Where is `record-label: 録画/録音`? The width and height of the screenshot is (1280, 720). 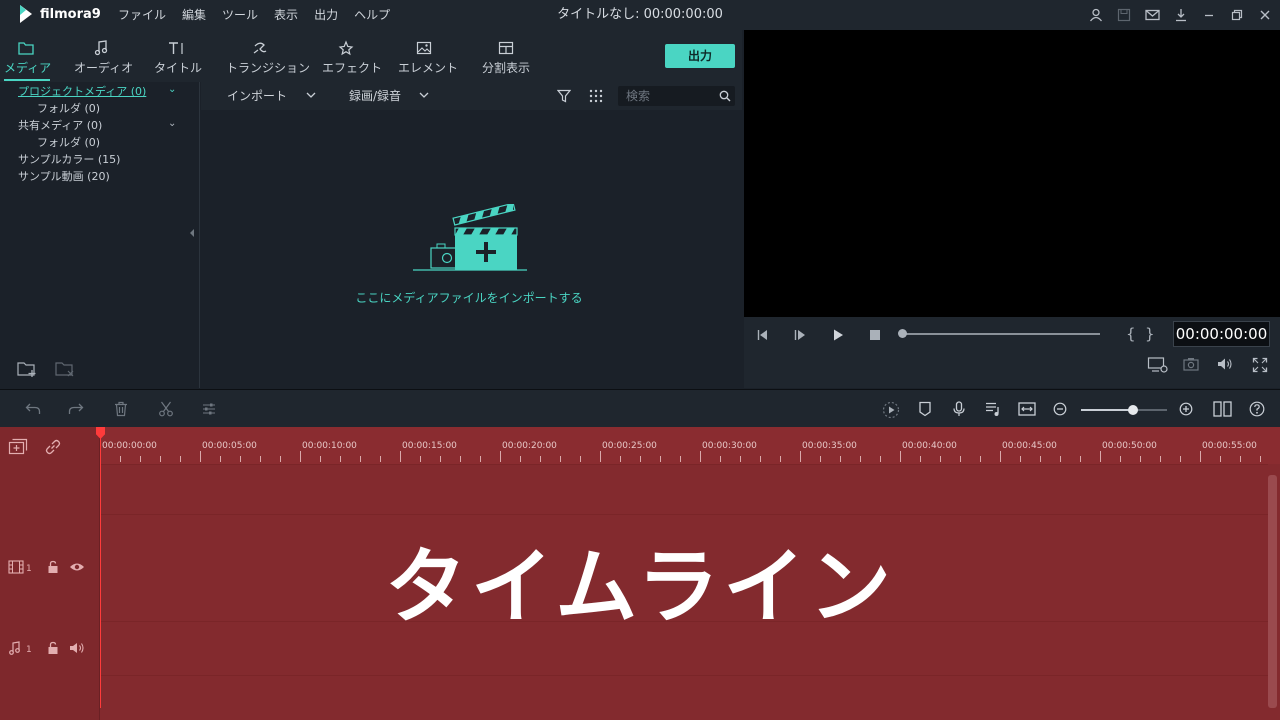 record-label: 録画/録音 is located at coordinates (375, 96).